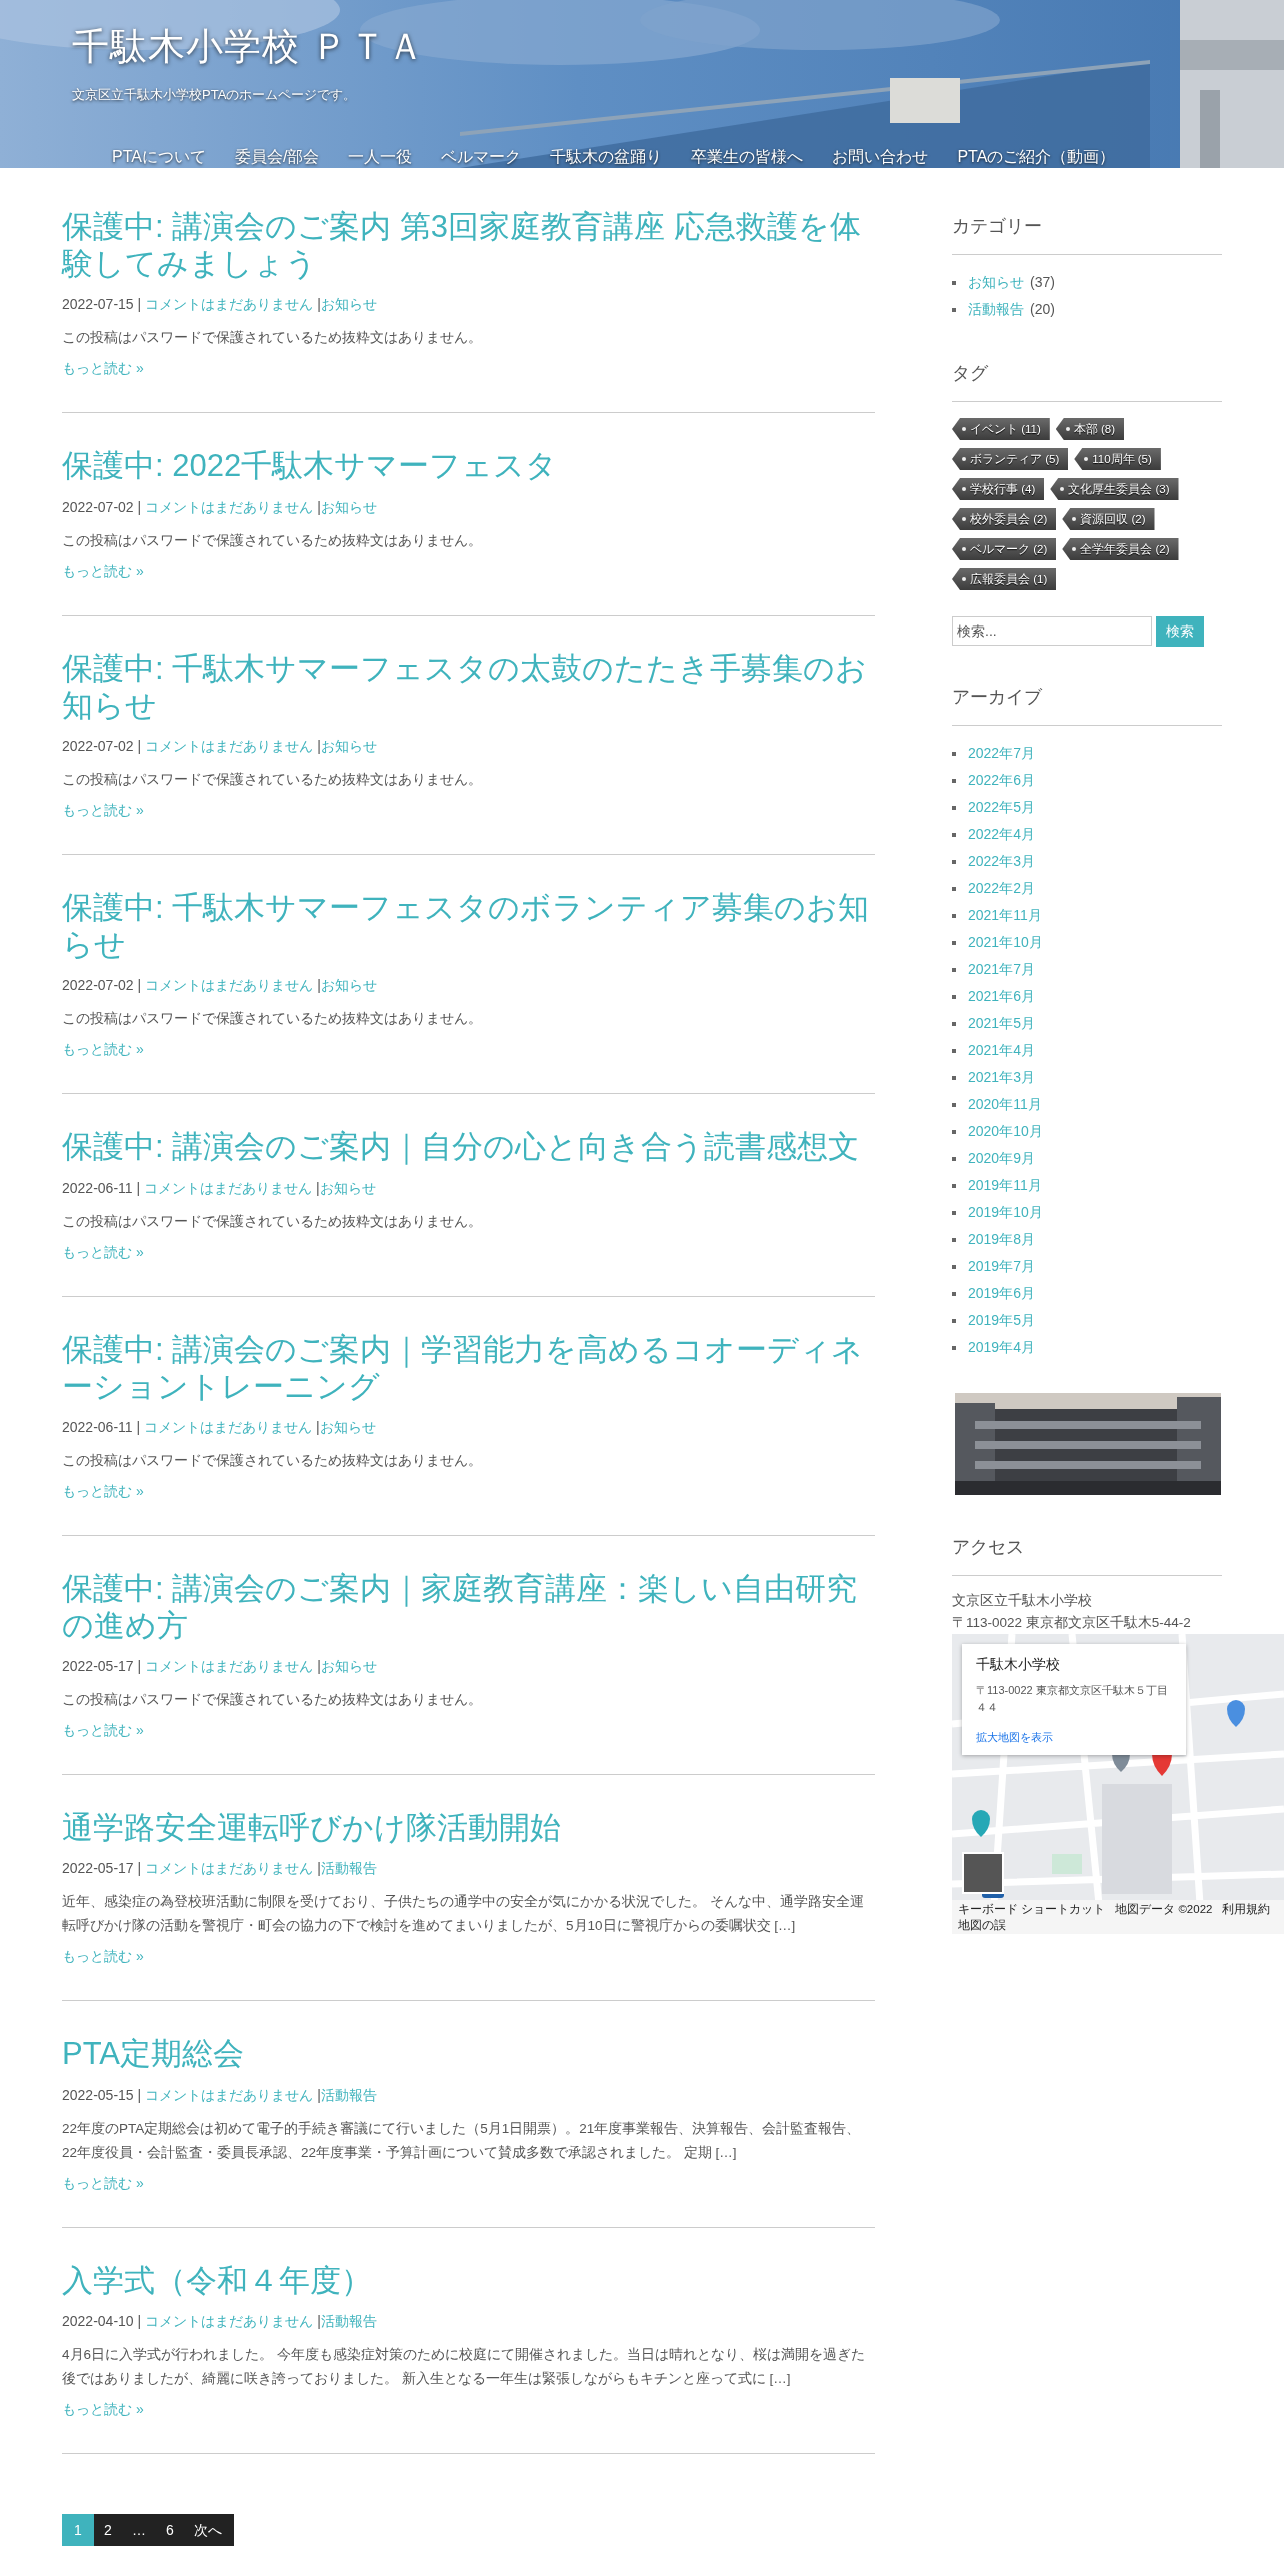 The image size is (1284, 2568). Describe the element at coordinates (1004, 549) in the screenshot. I see `tag-link: ベルマーク (2)` at that location.